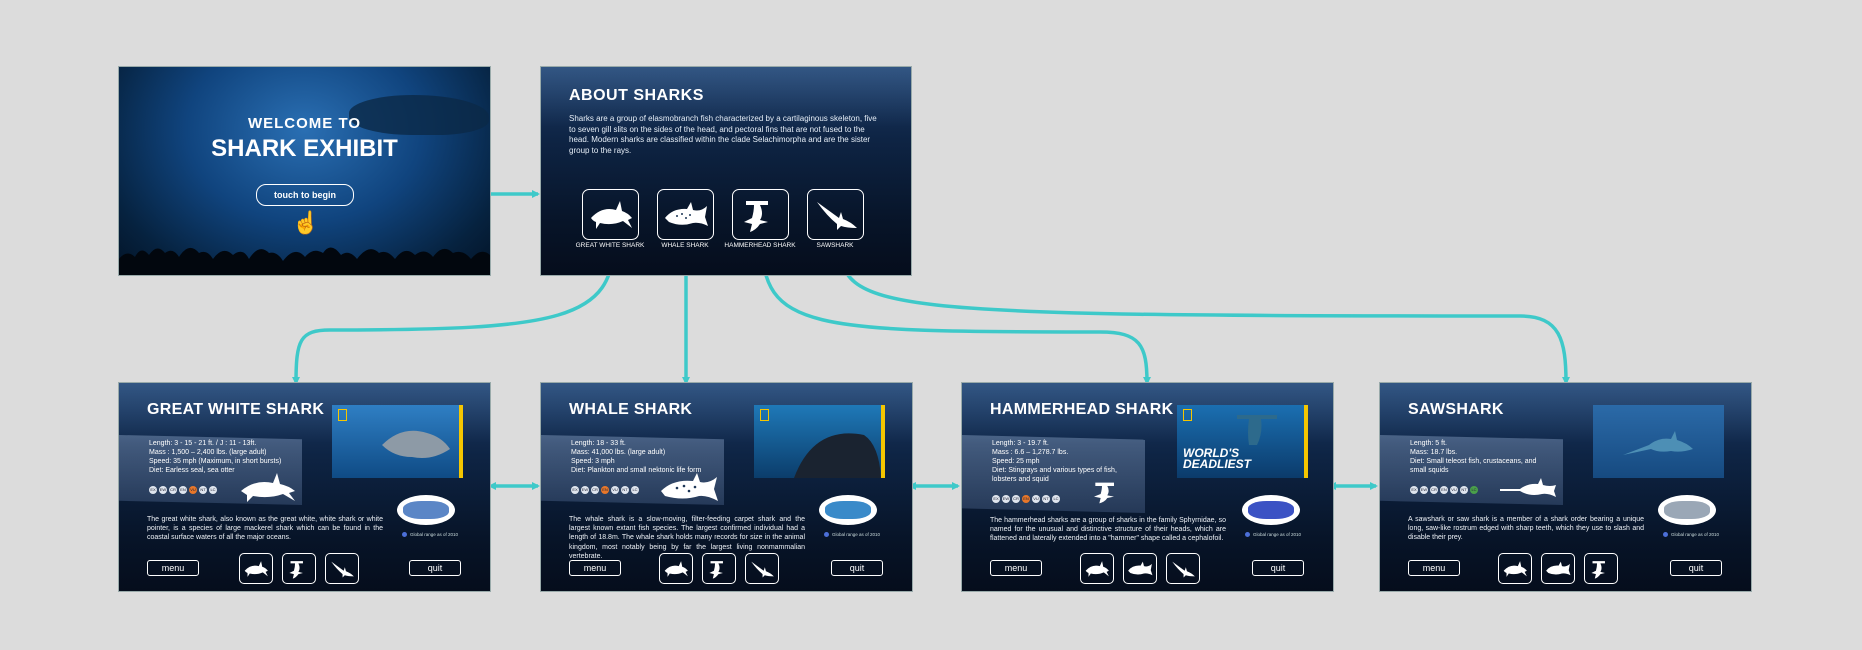 This screenshot has height=650, width=1862. I want to click on detail-title: WHALE SHARK, so click(631, 409).